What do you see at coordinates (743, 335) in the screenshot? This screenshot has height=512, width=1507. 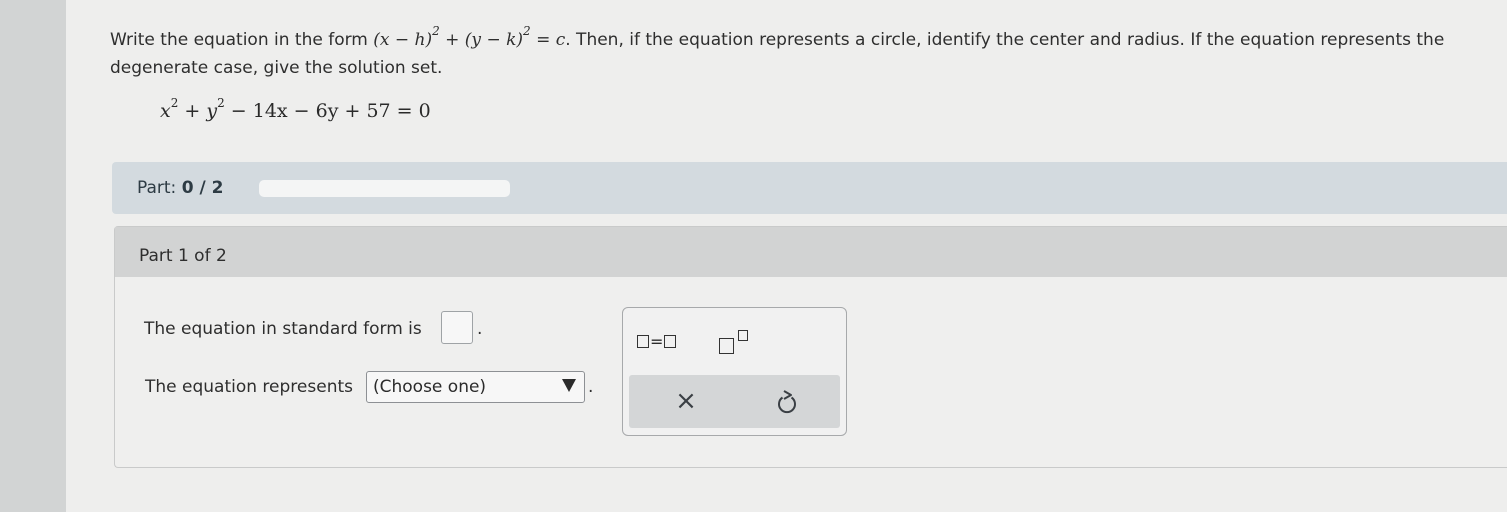 I see `superscript-small-box` at bounding box center [743, 335].